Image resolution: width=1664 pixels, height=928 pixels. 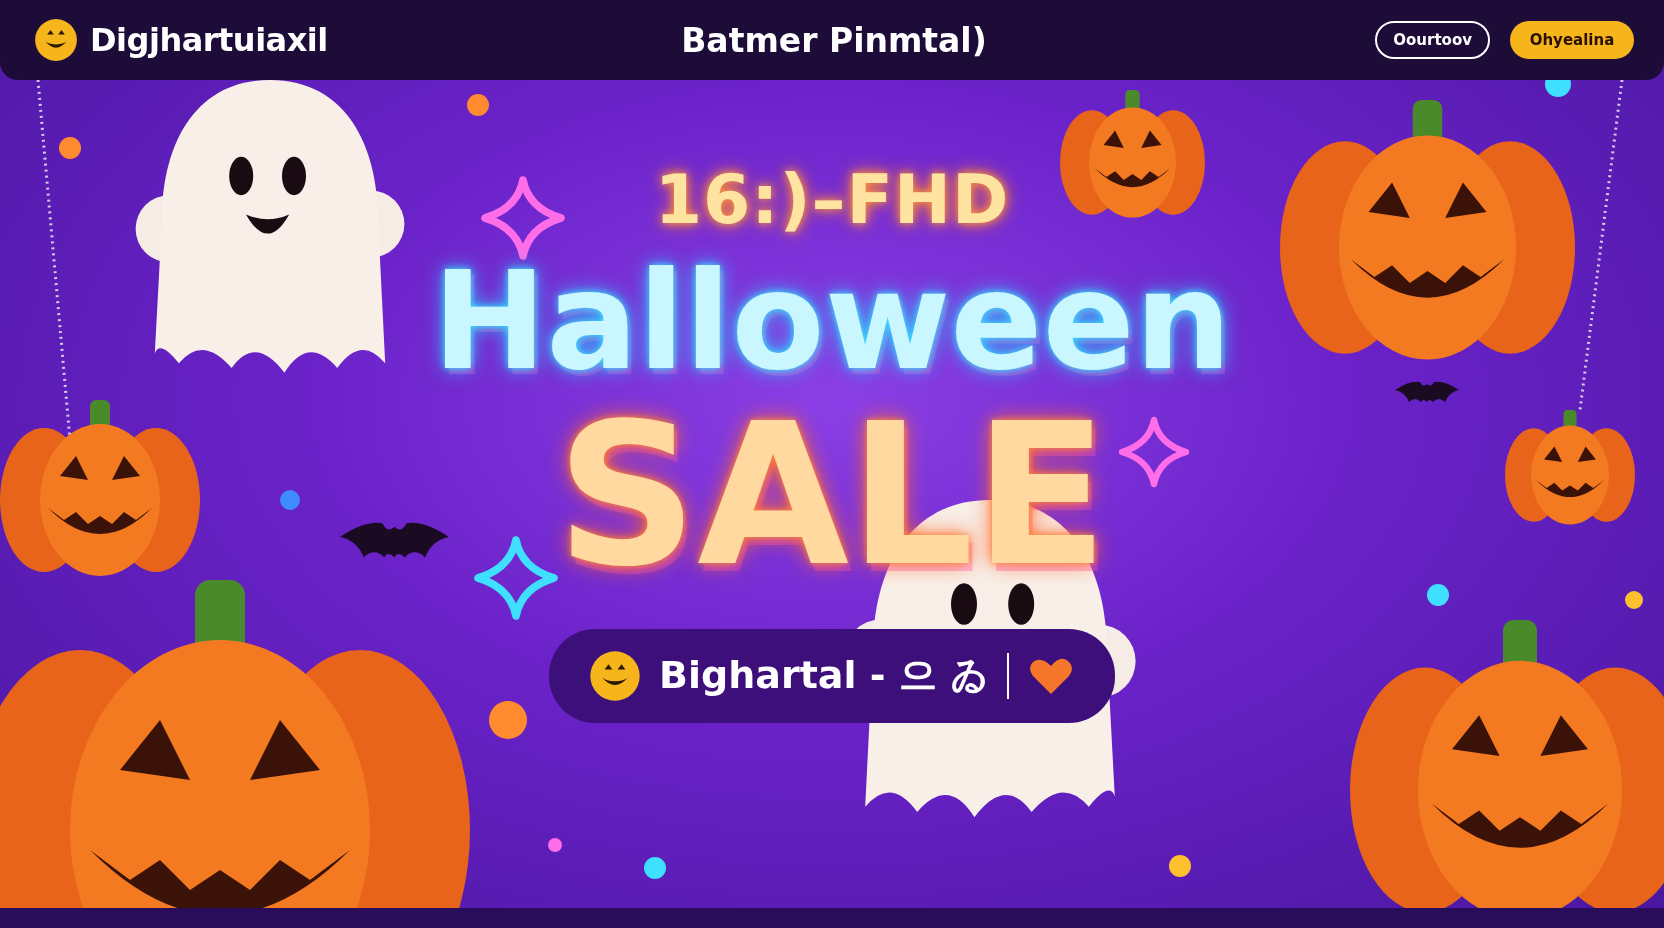 What do you see at coordinates (824, 676) in the screenshot?
I see `promo-text: Bighartal - 으 ゐ` at bounding box center [824, 676].